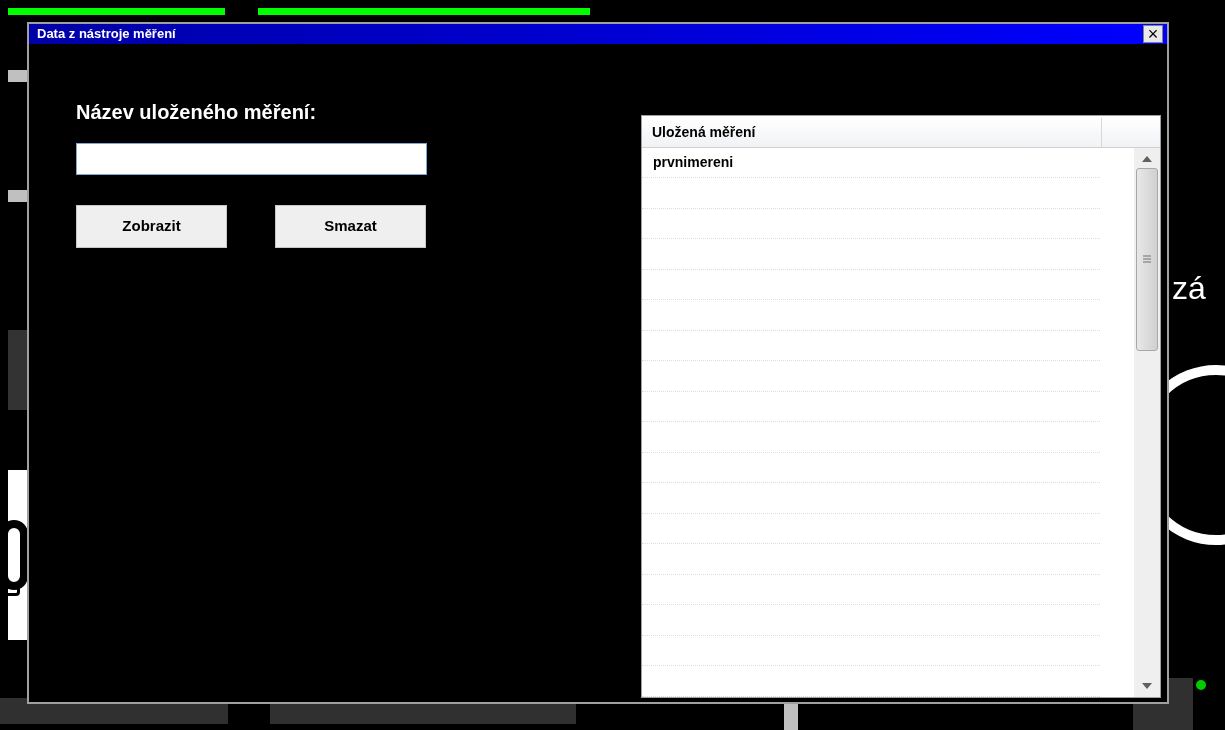 The height and width of the screenshot is (730, 1225). I want to click on scroll-up-icon, so click(1147, 158).